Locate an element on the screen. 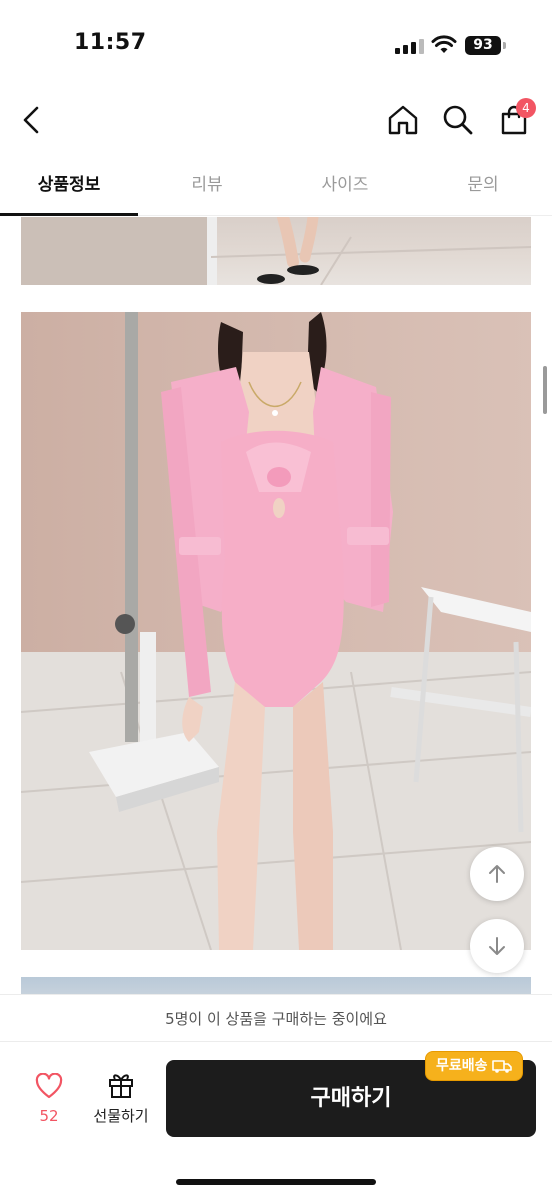 The height and width of the screenshot is (1200, 552). chevron-left-icon is located at coordinates (31, 120).